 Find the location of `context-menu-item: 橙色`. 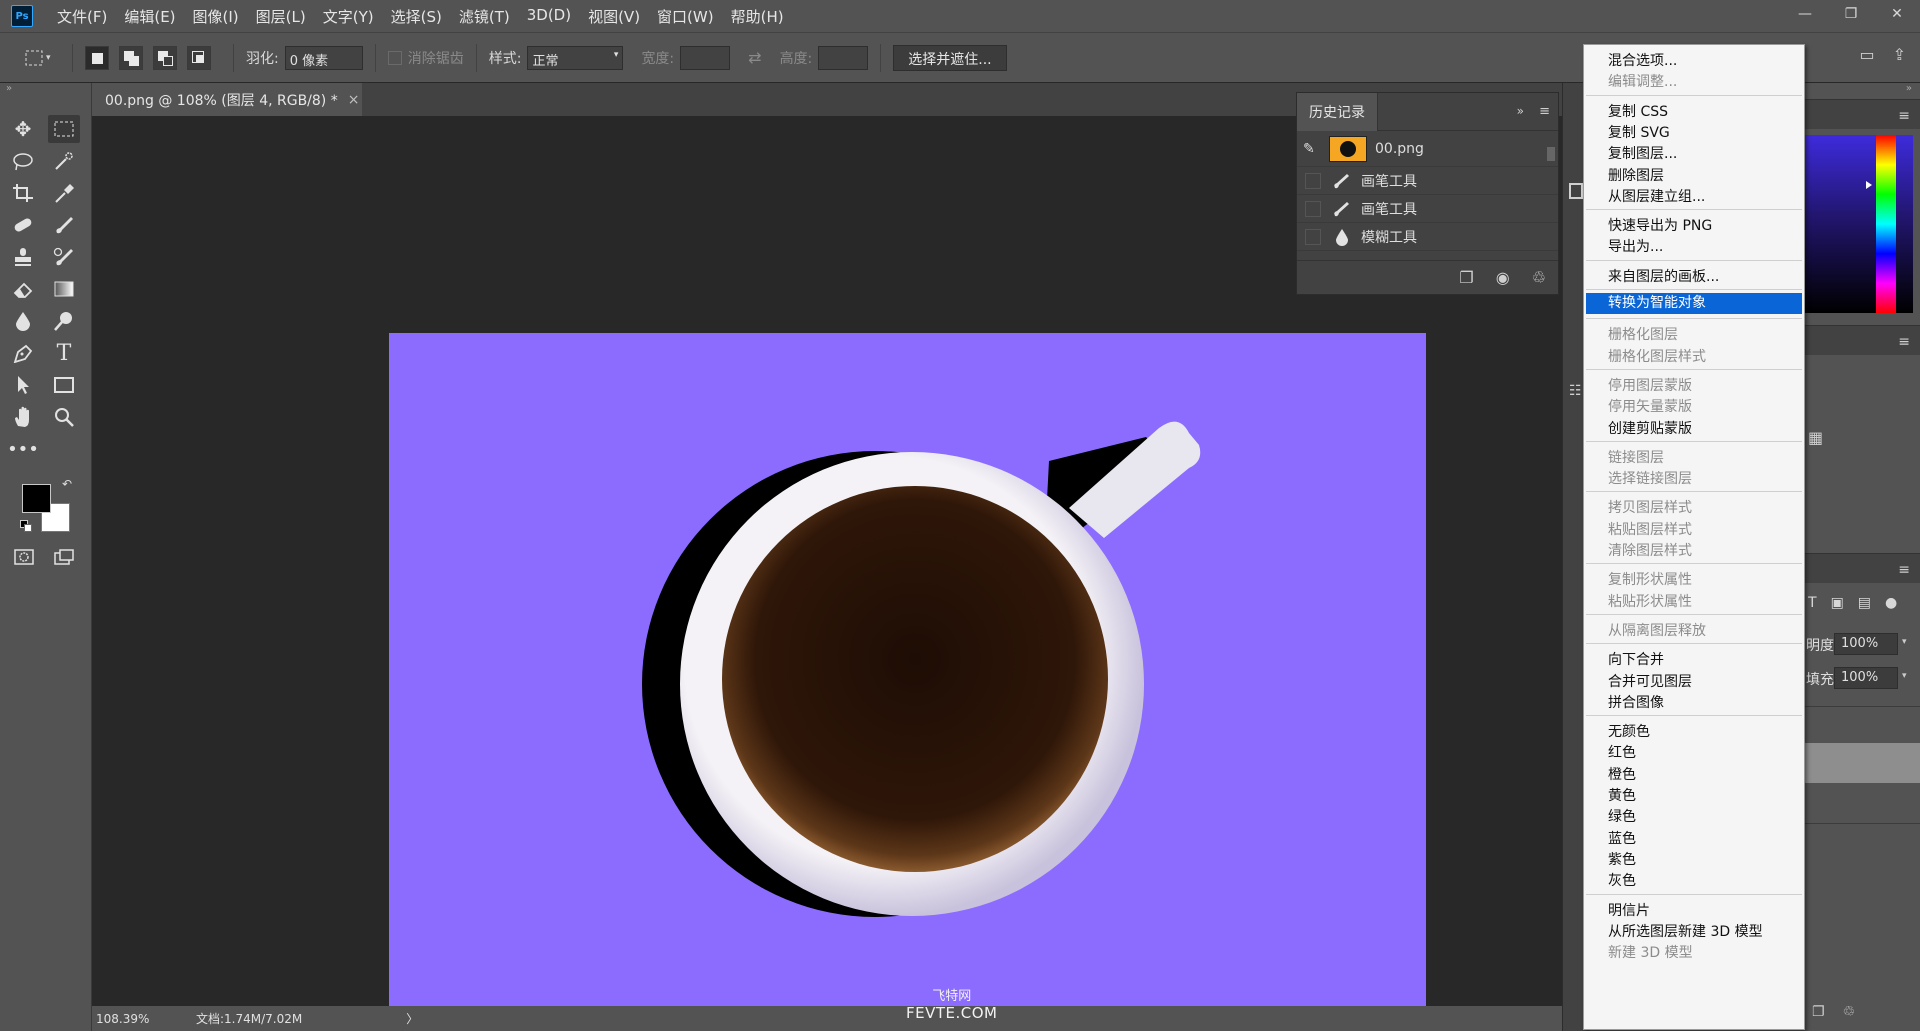

context-menu-item: 橙色 is located at coordinates (1622, 774).